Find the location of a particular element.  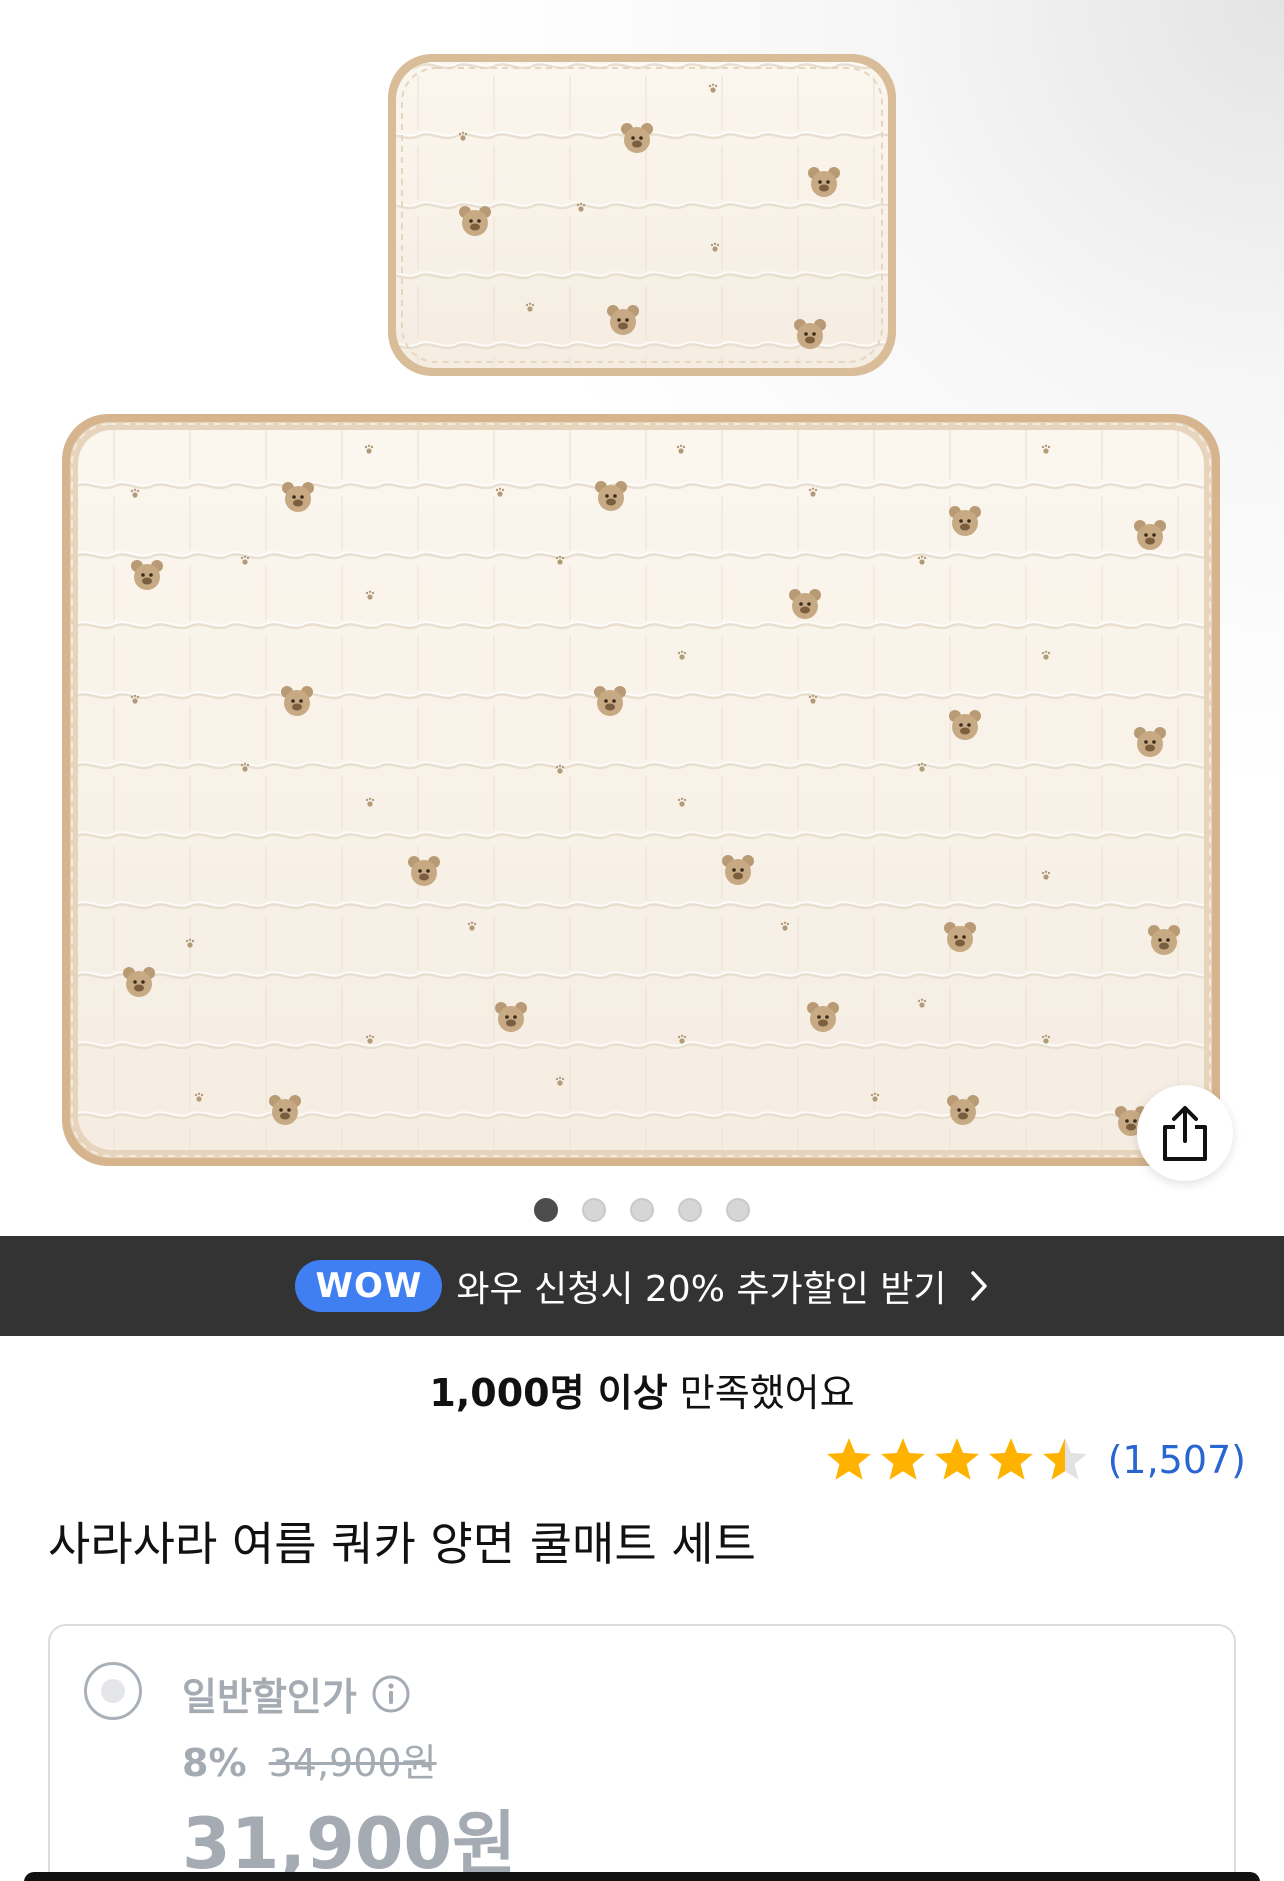

wow-membership-banner: WOW 와우 신청시 20% 추가할인 받기 is located at coordinates (642, 1286).